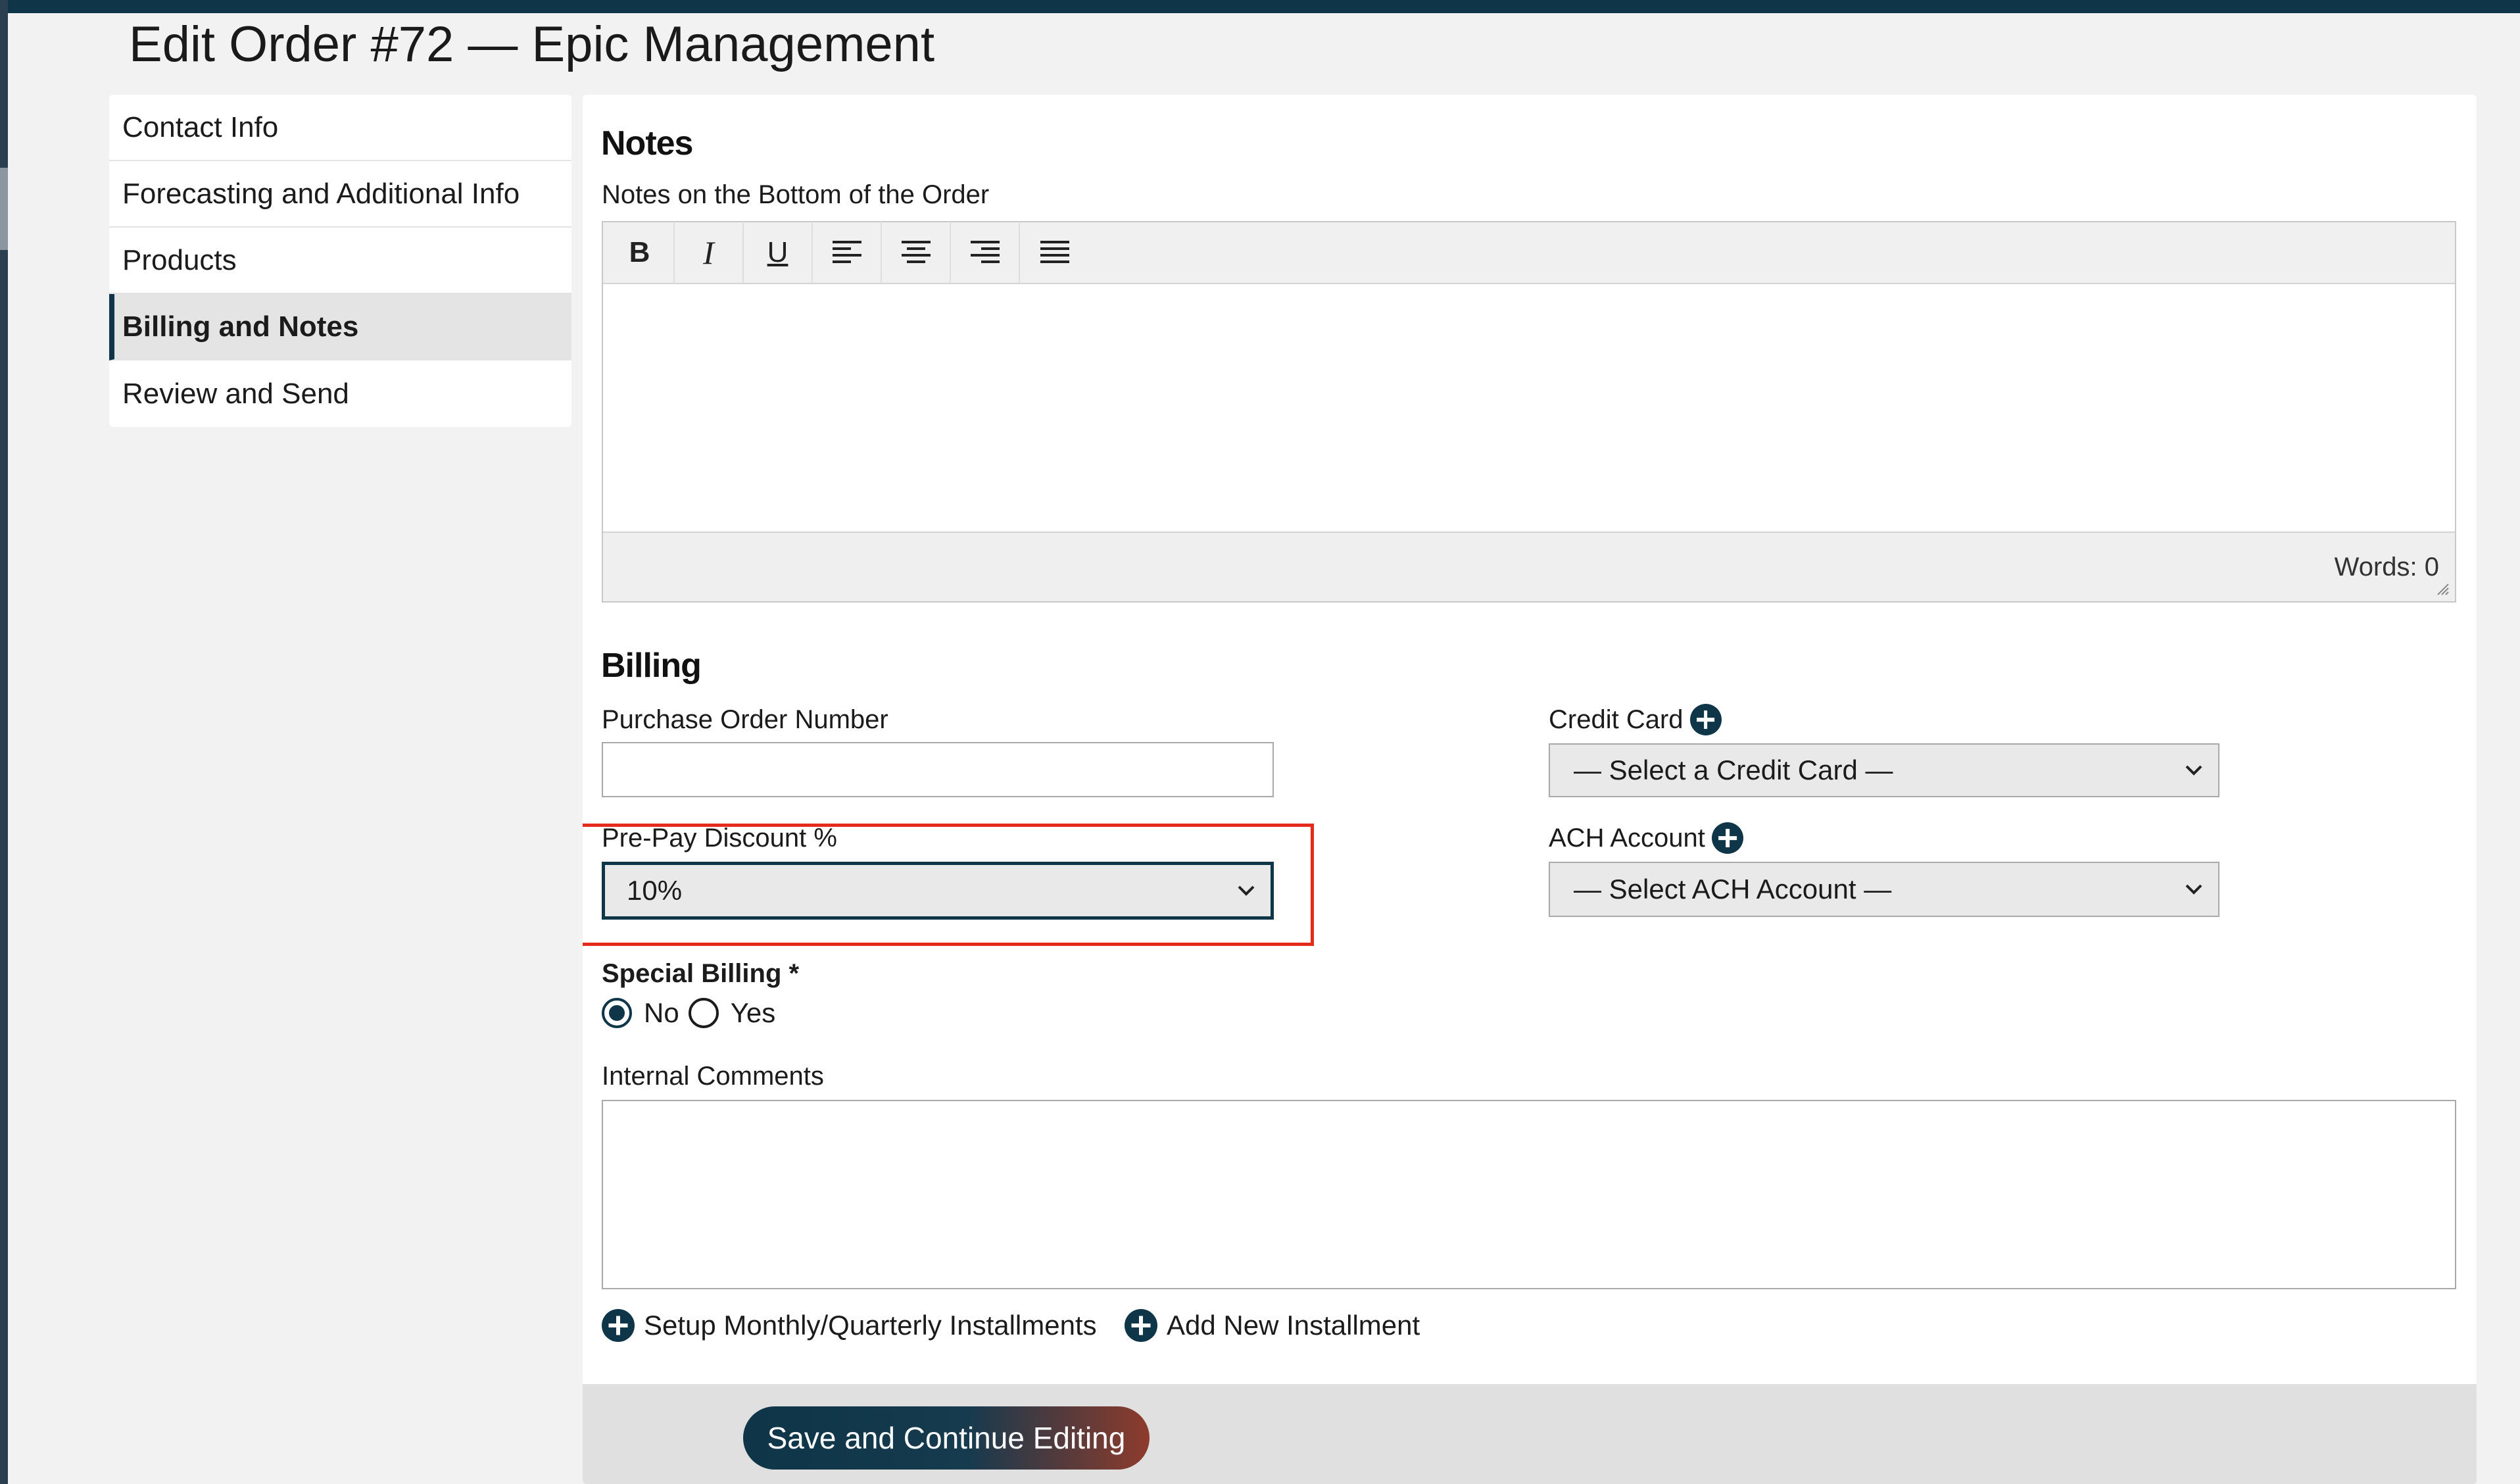 The image size is (2520, 1484). I want to click on align-center-button, so click(916, 253).